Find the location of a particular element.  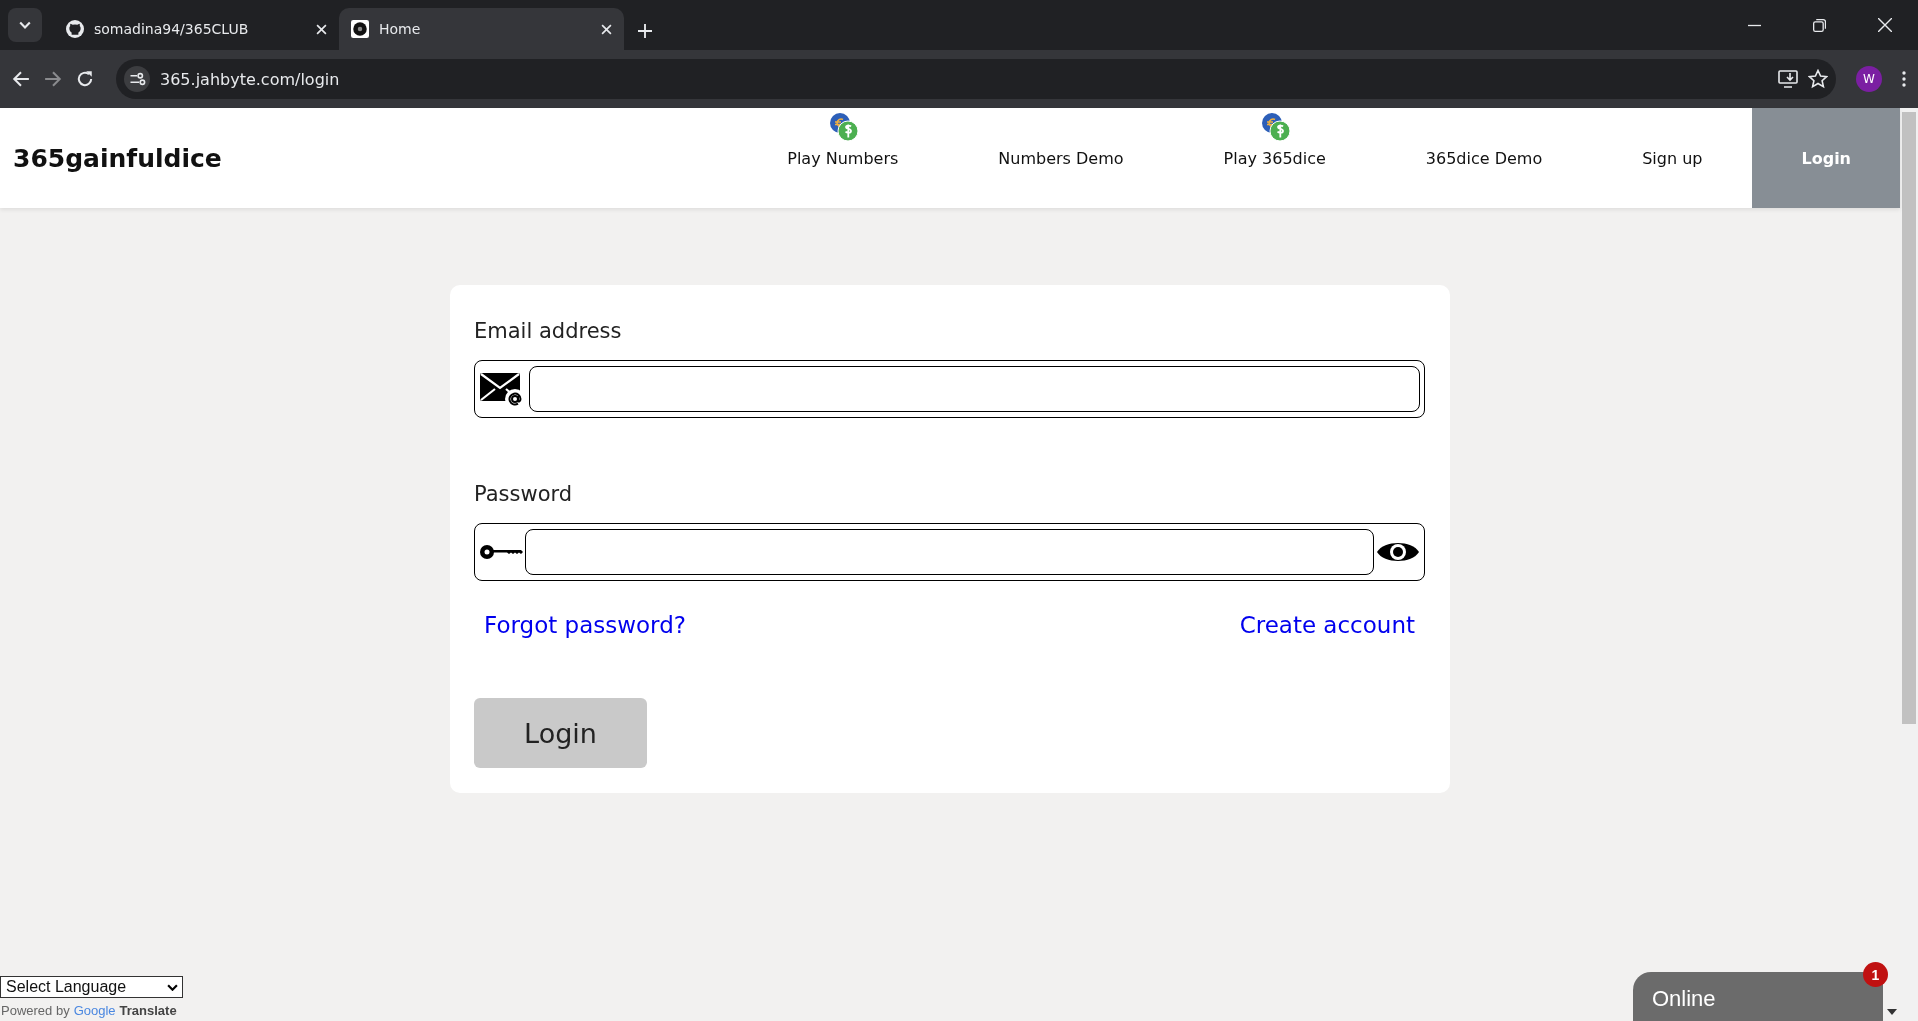

translate-text: Translate is located at coordinates (148, 1010).